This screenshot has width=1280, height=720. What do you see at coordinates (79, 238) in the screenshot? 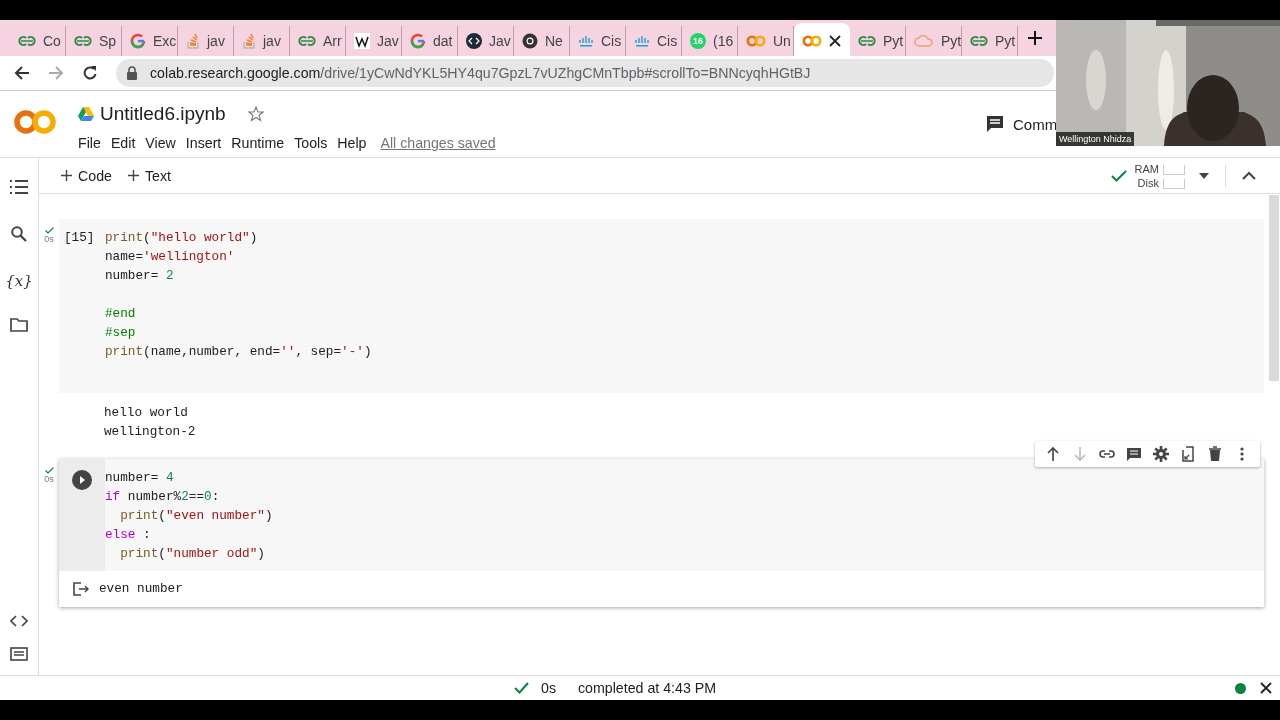
I see `execution-count: [15]` at bounding box center [79, 238].